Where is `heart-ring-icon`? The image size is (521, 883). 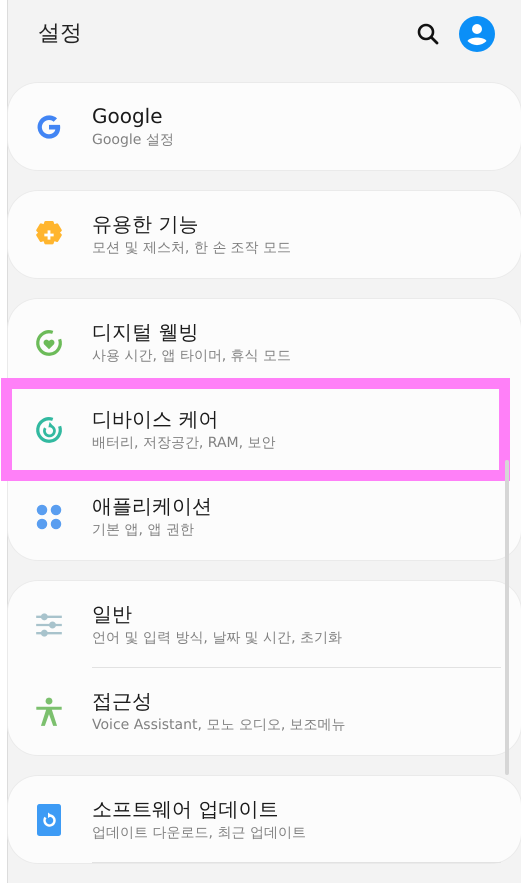 heart-ring-icon is located at coordinates (49, 343).